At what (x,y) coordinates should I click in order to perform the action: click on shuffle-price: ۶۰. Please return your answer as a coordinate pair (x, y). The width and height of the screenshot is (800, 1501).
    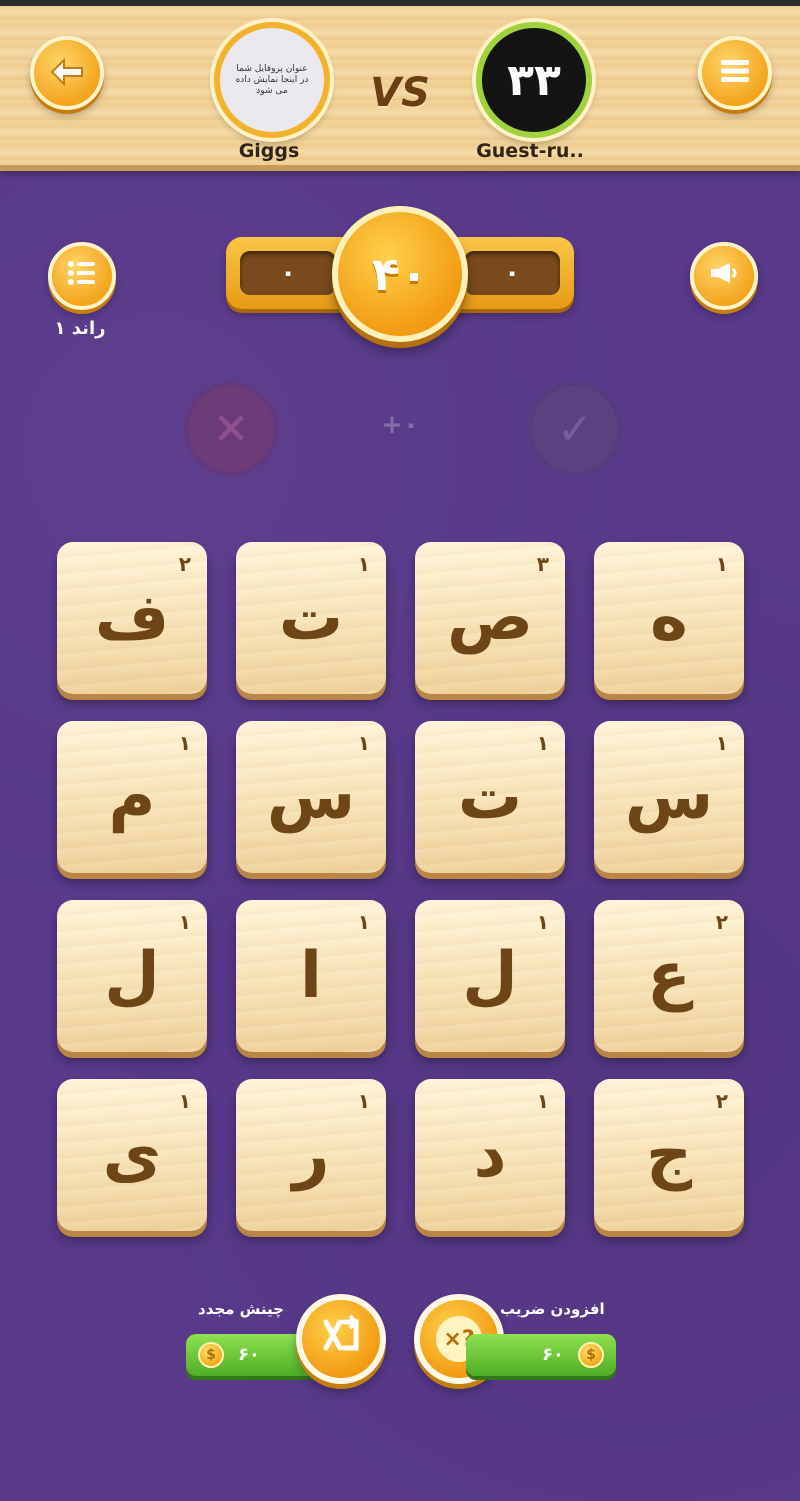
    Looking at the image, I should click on (249, 1354).